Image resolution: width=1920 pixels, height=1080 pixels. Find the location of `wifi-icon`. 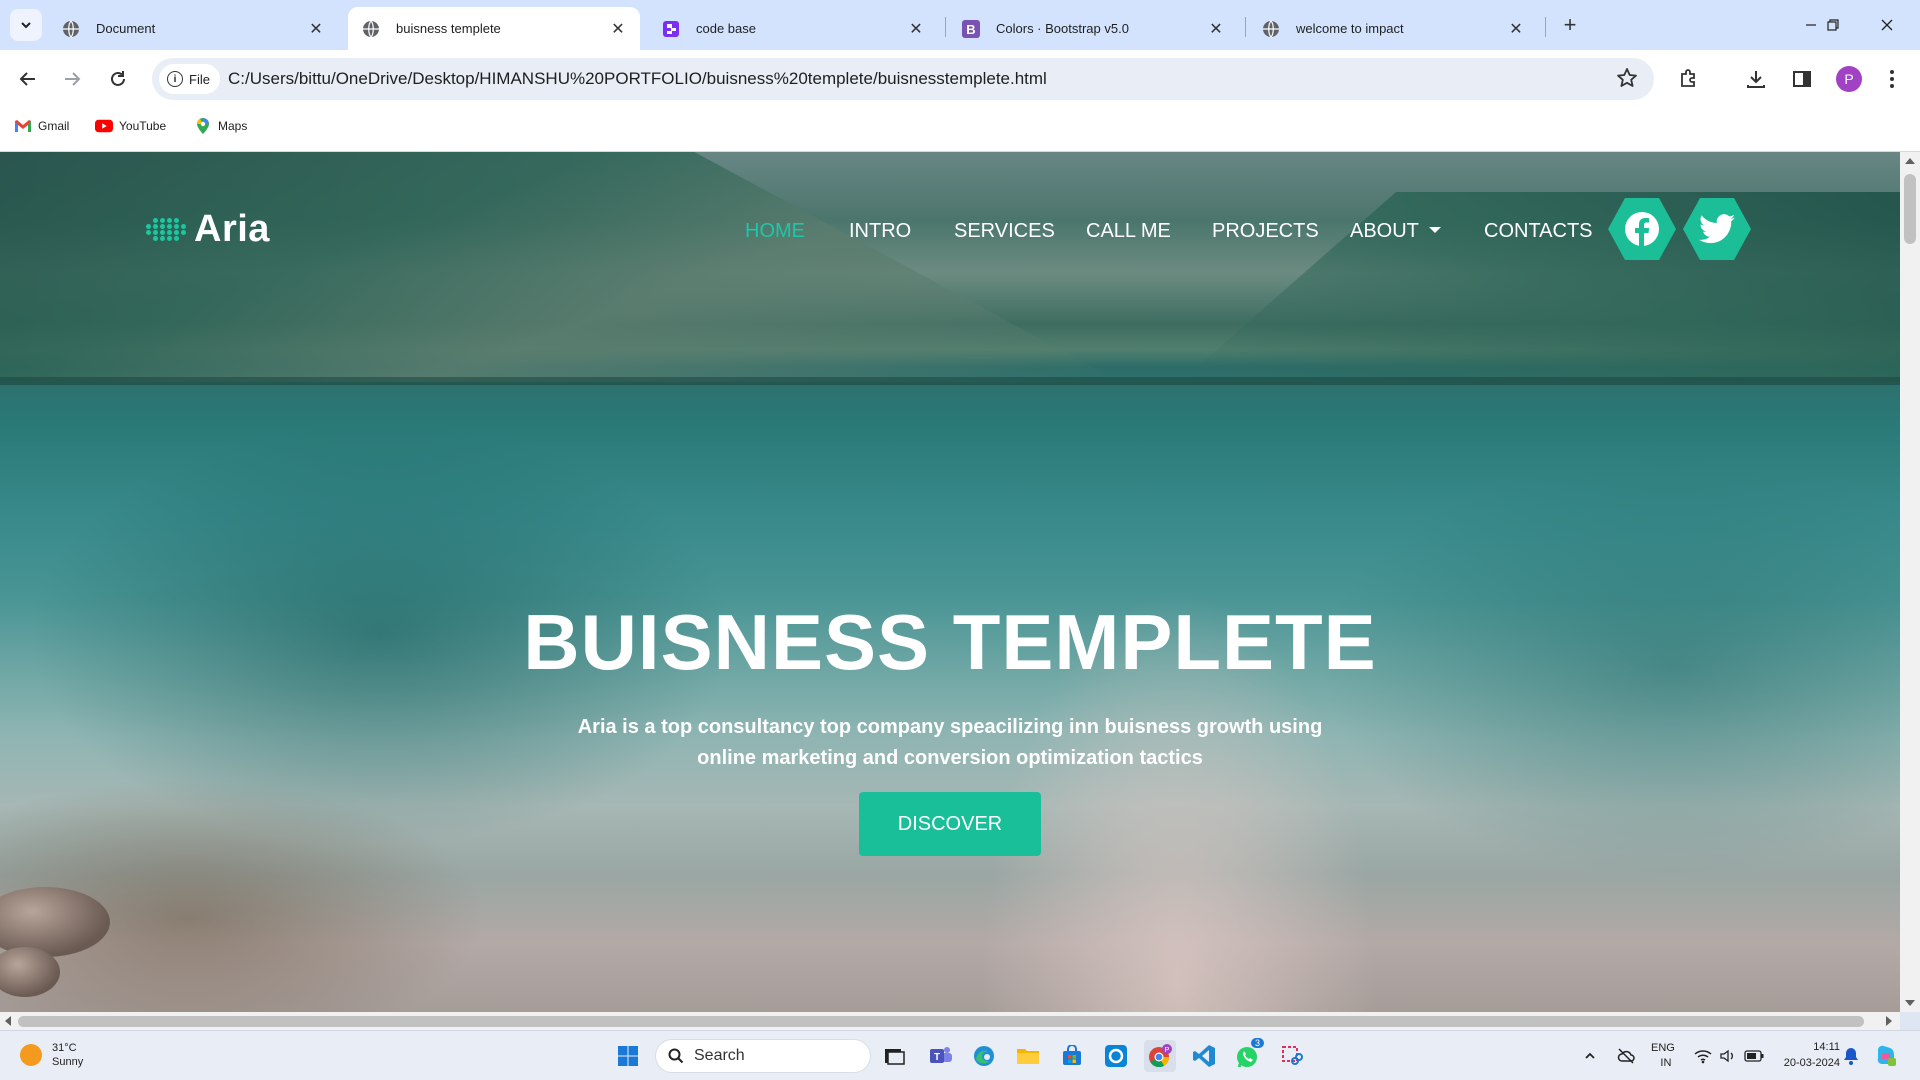

wifi-icon is located at coordinates (1703, 1057).